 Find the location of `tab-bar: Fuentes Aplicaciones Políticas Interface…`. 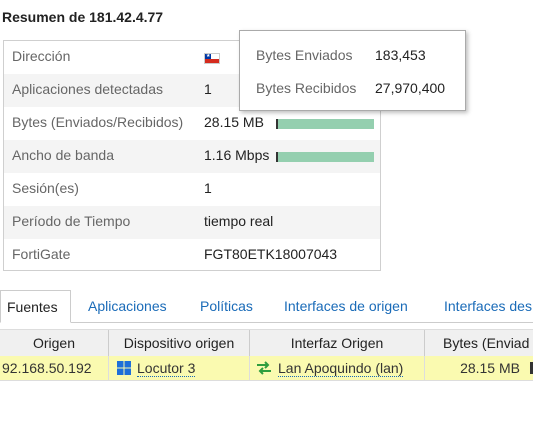

tab-bar: Fuentes Aplicaciones Políticas Interface… is located at coordinates (266, 306).